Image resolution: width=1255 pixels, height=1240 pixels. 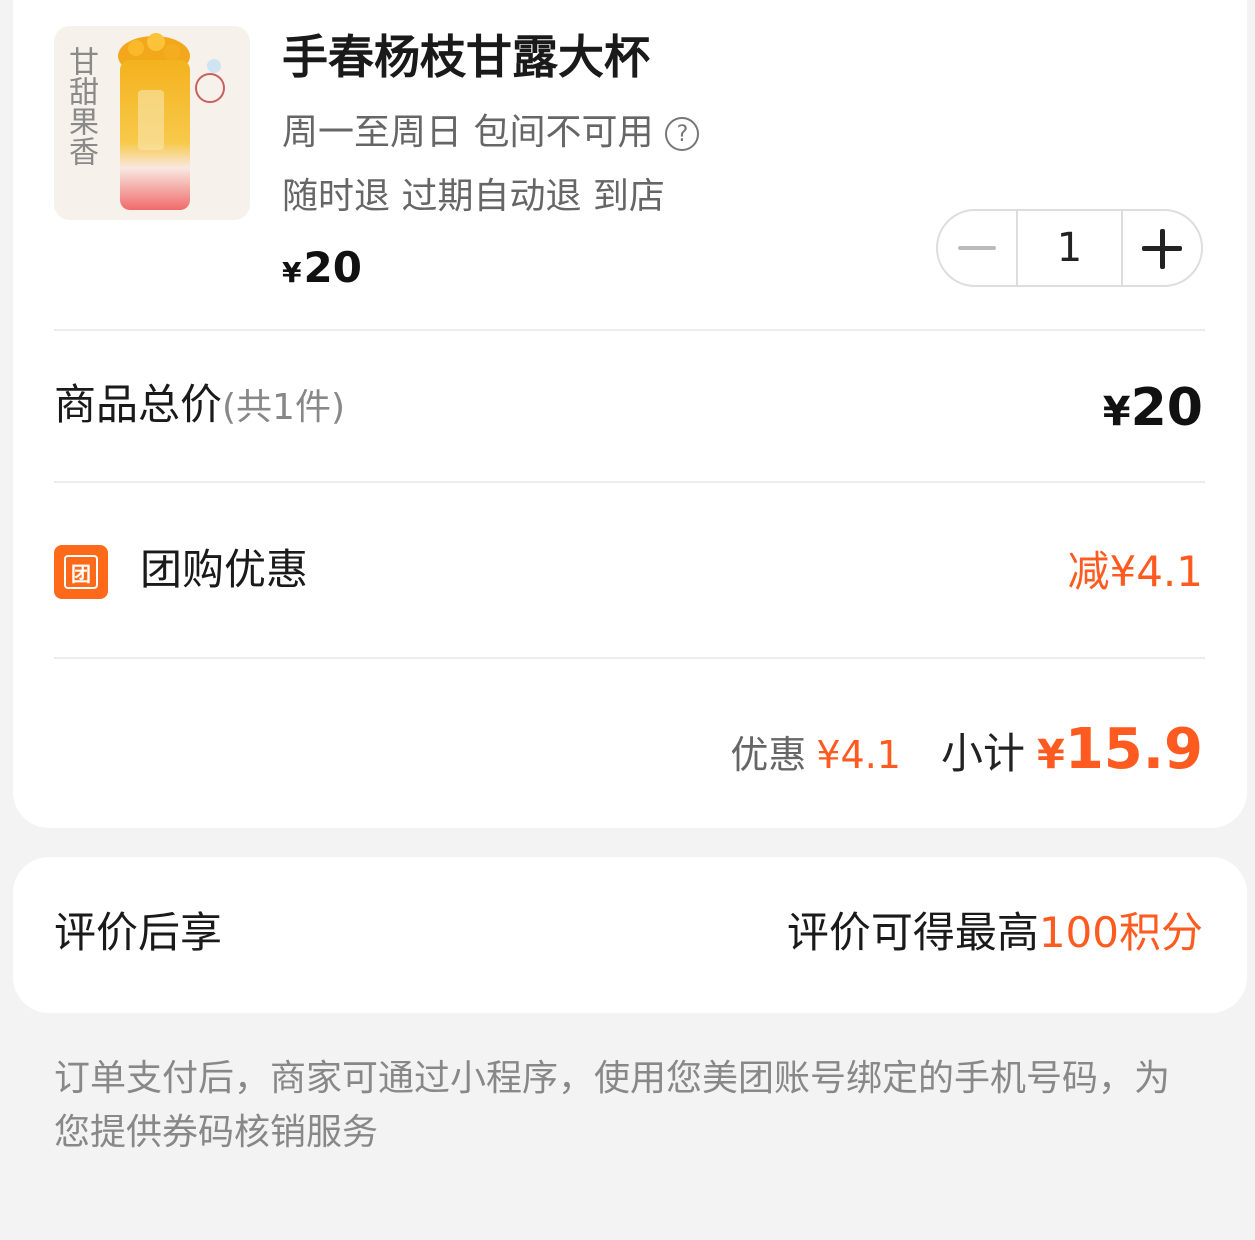 I want to click on decrease-quantity-button, so click(x=978, y=248).